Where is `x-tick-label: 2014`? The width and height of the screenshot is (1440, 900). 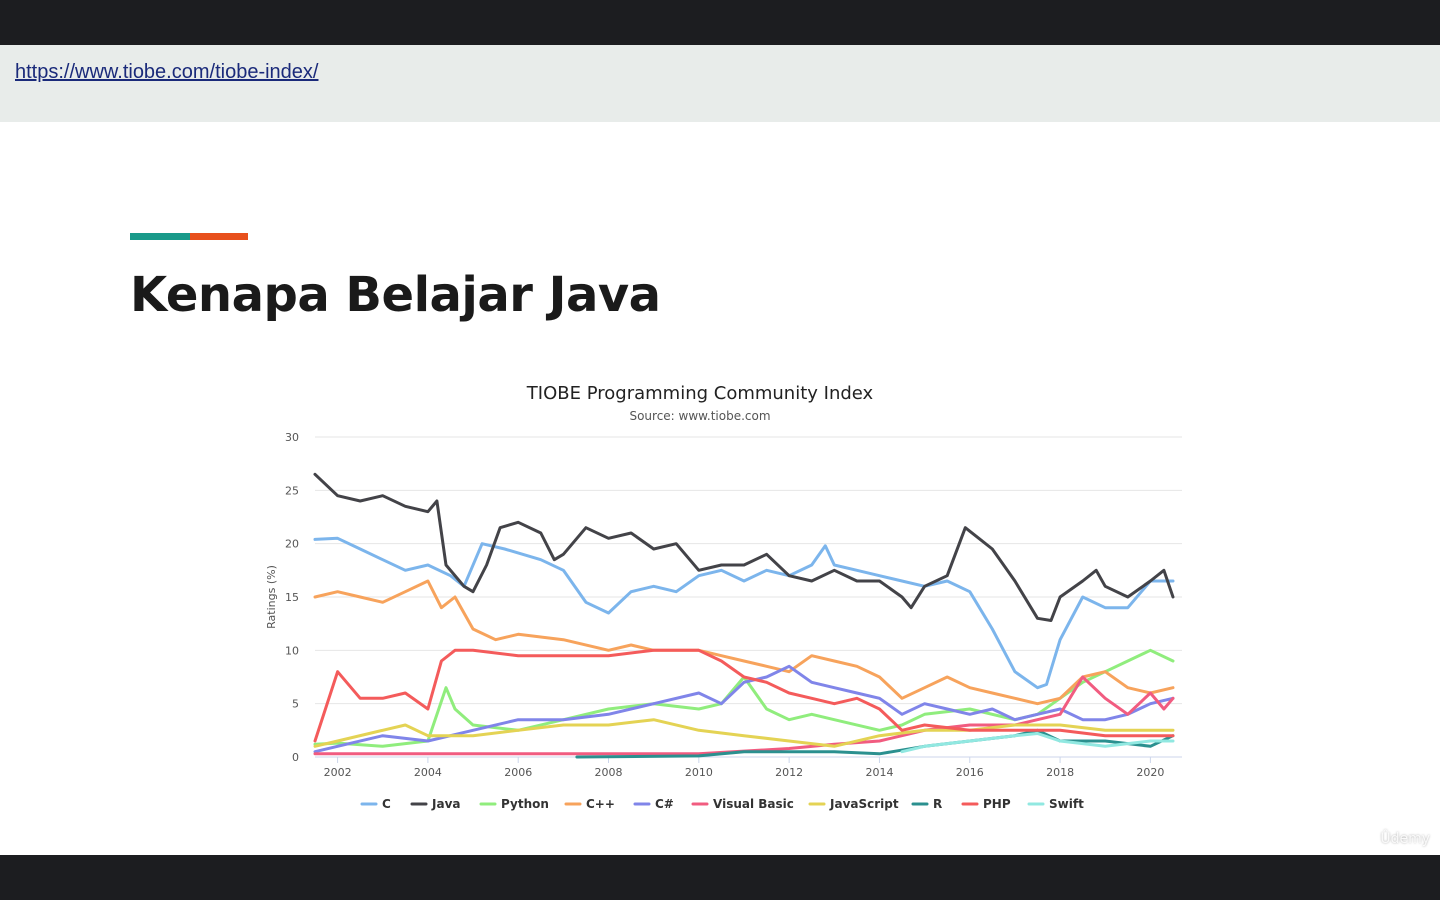
x-tick-label: 2014 is located at coordinates (879, 772).